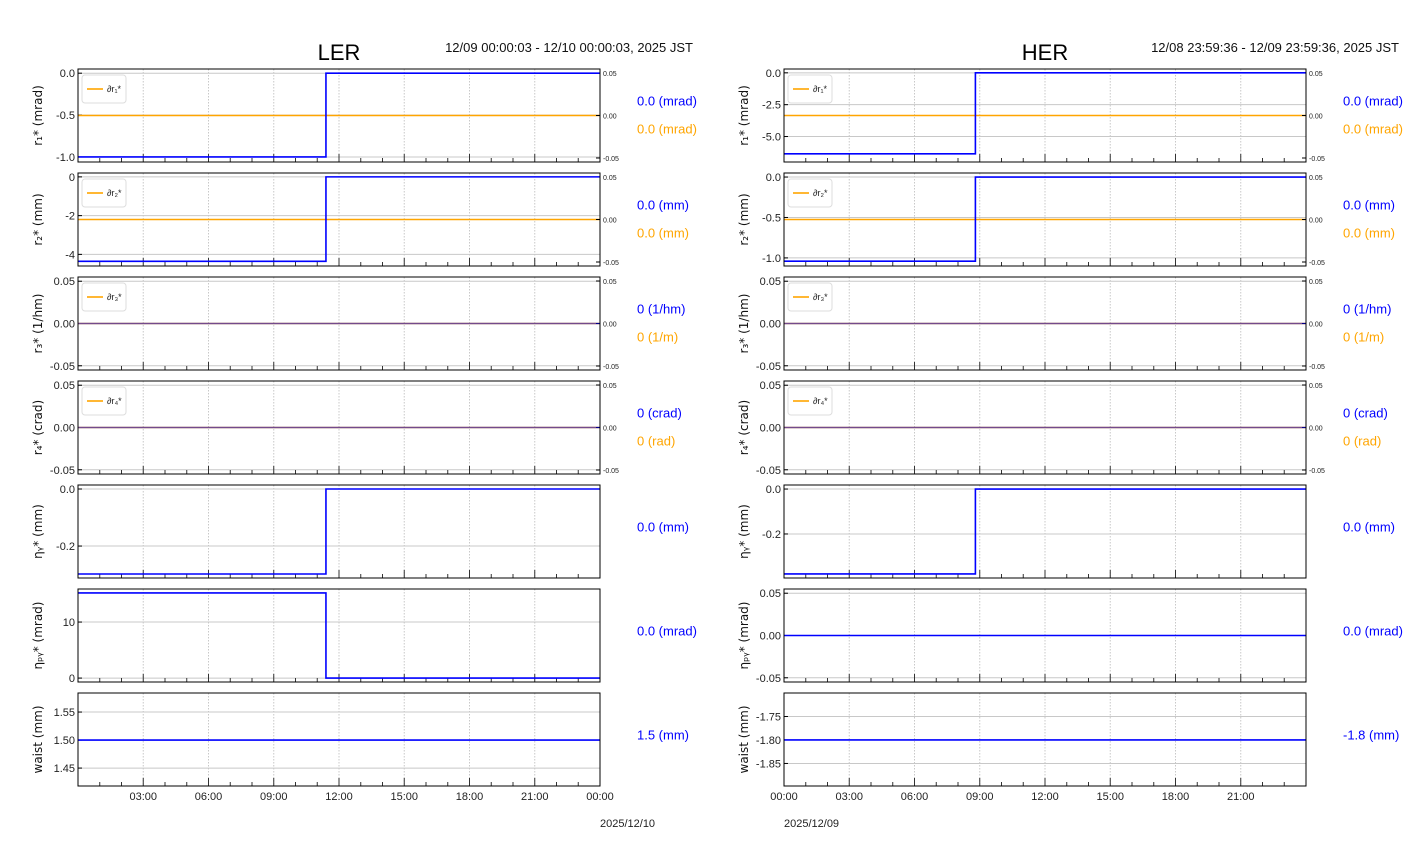  Describe the element at coordinates (1070, 636) in the screenshot. I see `panel-6: 0.05 0.00 -0.05 ηₚᵧ* (mrad) 0.0 (mrad)` at that location.